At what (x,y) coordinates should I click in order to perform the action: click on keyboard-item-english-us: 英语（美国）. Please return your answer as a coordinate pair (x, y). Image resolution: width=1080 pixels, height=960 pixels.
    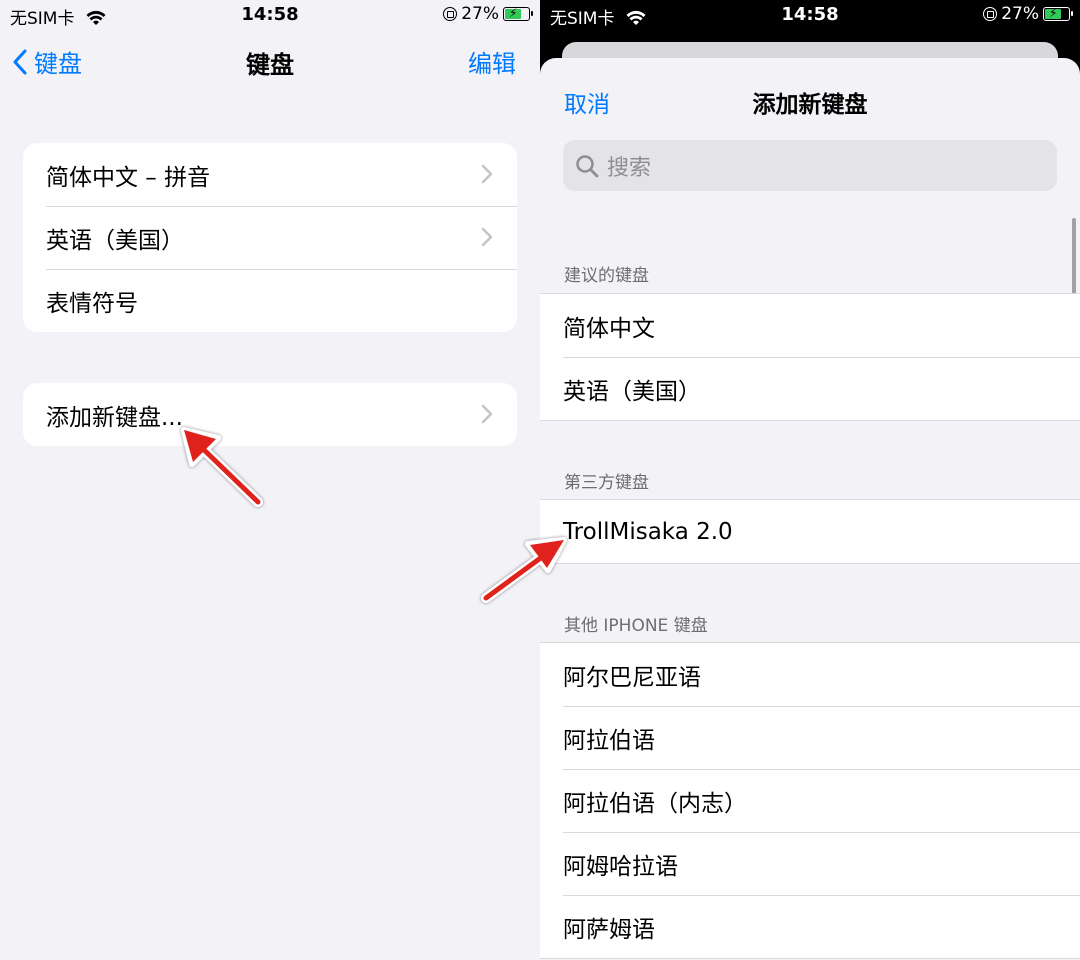
    Looking at the image, I should click on (270, 237).